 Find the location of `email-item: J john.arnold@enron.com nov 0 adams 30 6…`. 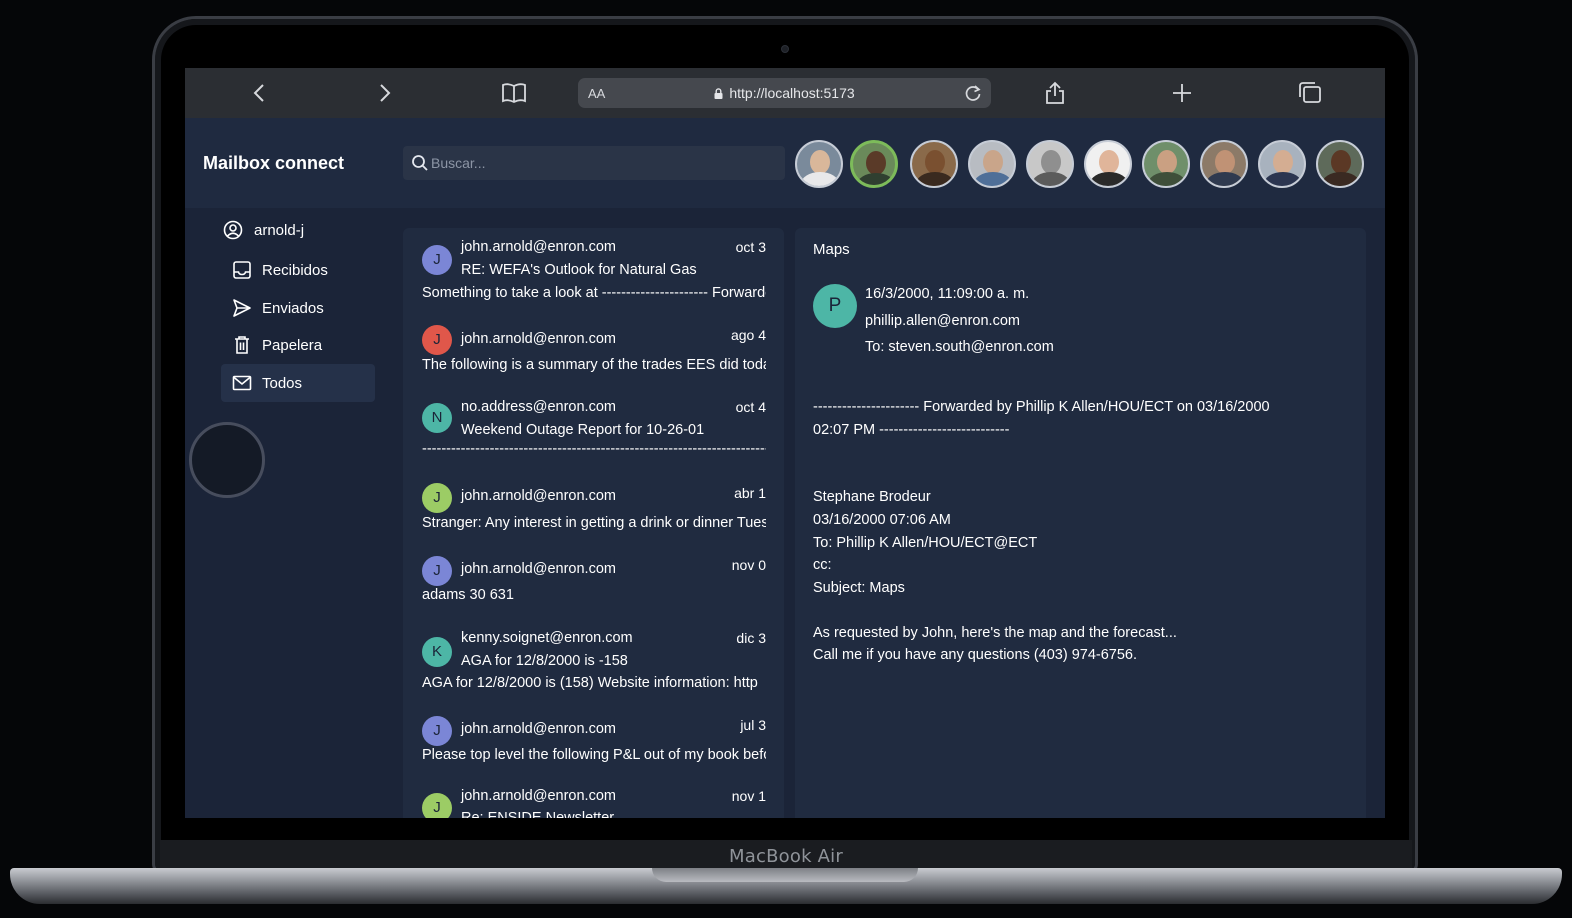

email-item: J john.arnold@enron.com nov 0 adams 30 6… is located at coordinates (593, 586).